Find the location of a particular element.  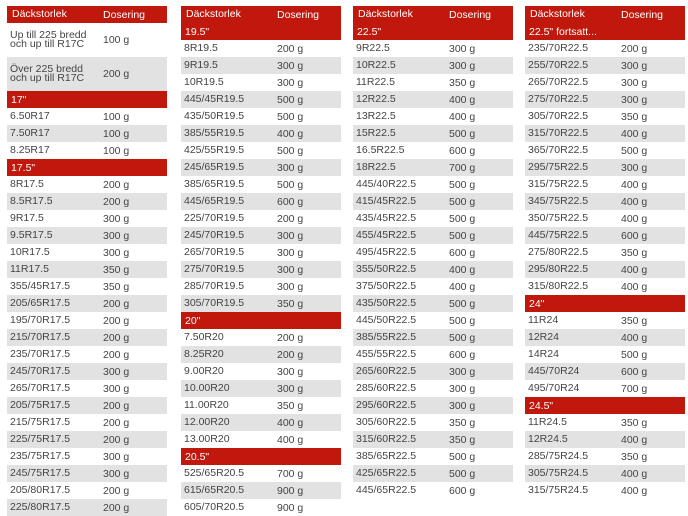

section-header: 20" is located at coordinates (261, 320).